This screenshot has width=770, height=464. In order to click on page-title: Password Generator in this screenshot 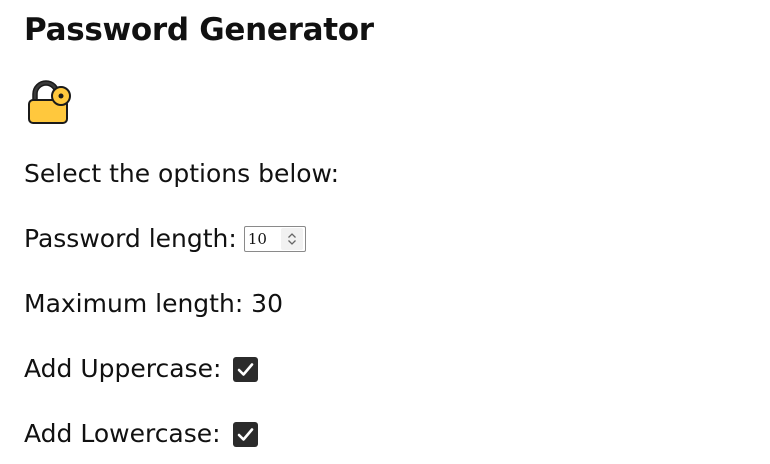, I will do `click(199, 30)`.